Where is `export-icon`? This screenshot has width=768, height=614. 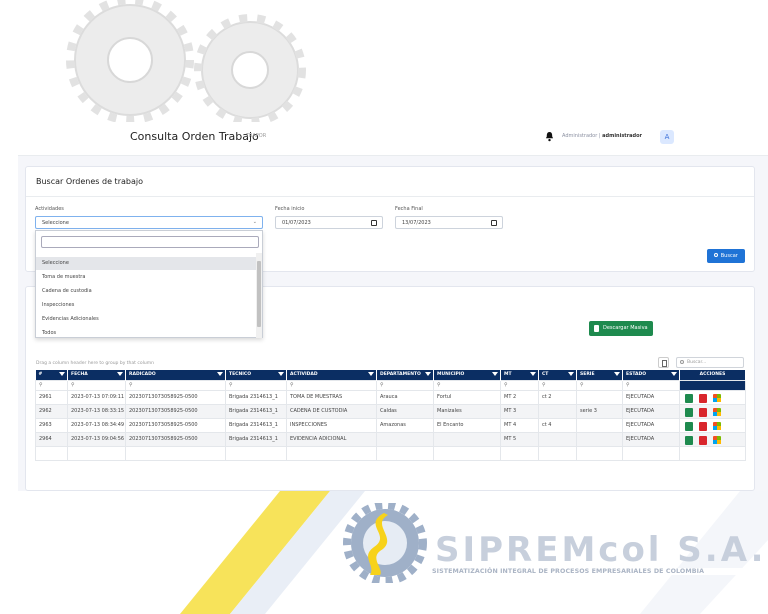
export-icon is located at coordinates (663, 362).